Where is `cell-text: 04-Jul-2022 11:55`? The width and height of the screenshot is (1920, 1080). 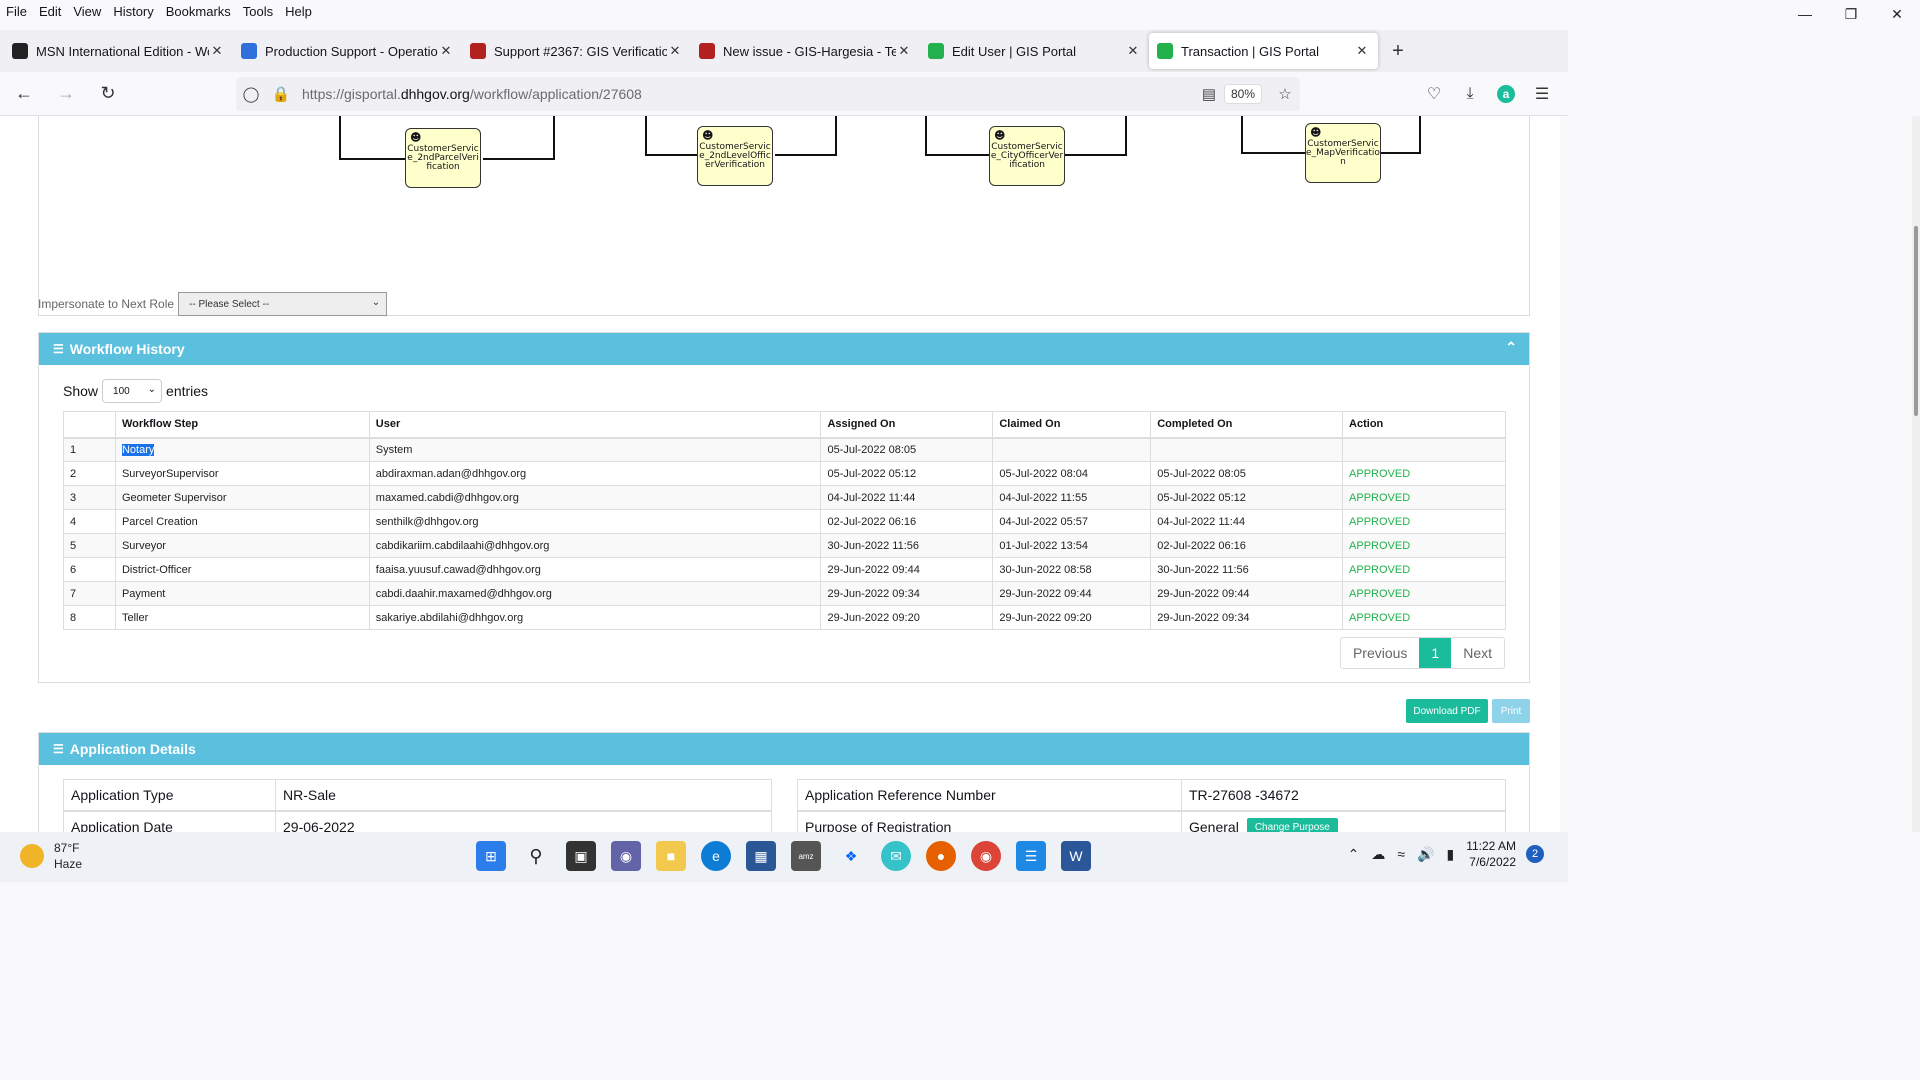
cell-text: 04-Jul-2022 11:55 is located at coordinates (1043, 497).